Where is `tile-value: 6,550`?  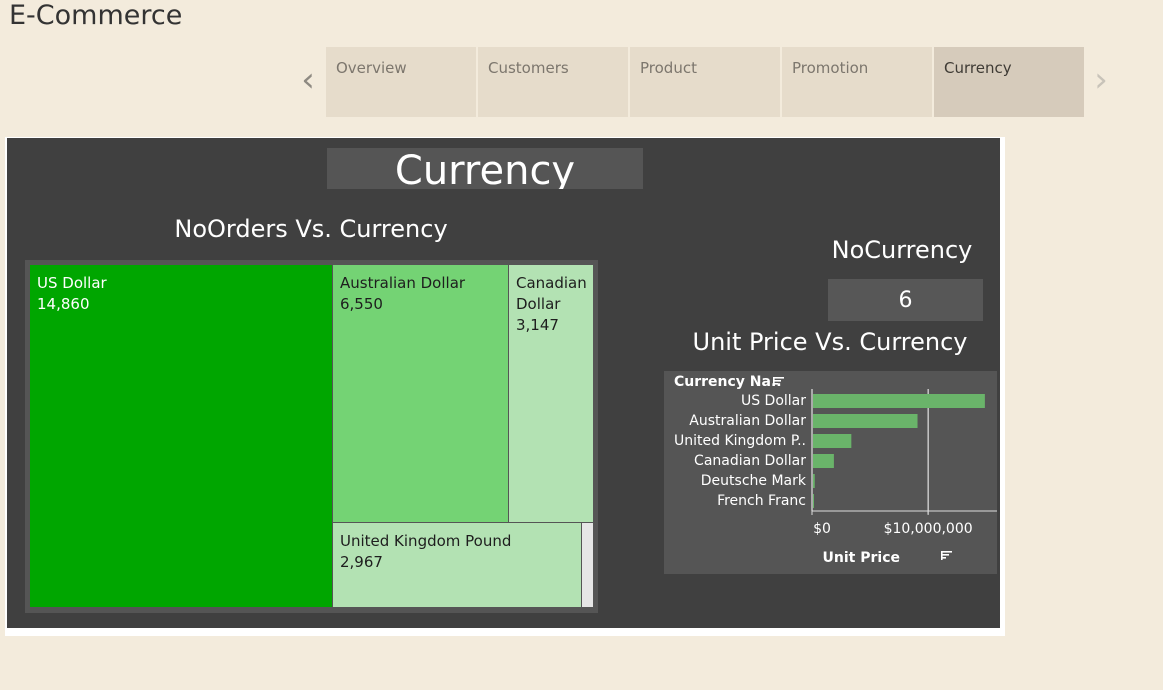 tile-value: 6,550 is located at coordinates (361, 304).